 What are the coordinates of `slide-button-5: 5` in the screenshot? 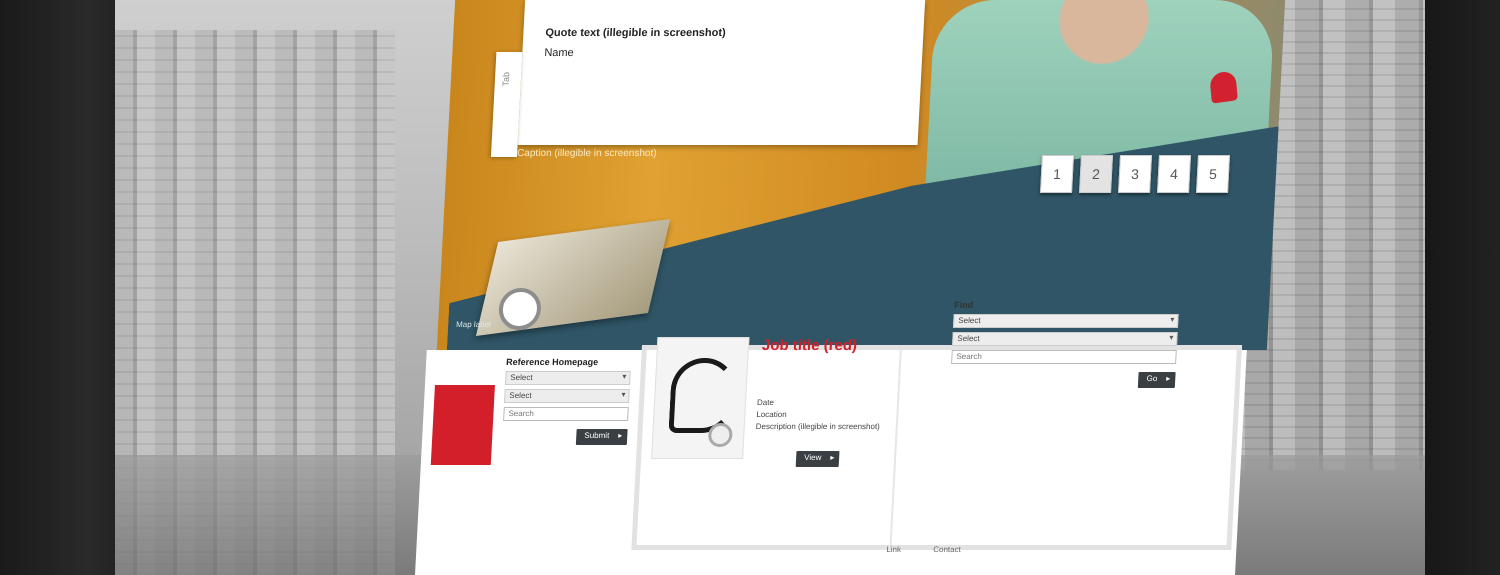 It's located at (1213, 174).